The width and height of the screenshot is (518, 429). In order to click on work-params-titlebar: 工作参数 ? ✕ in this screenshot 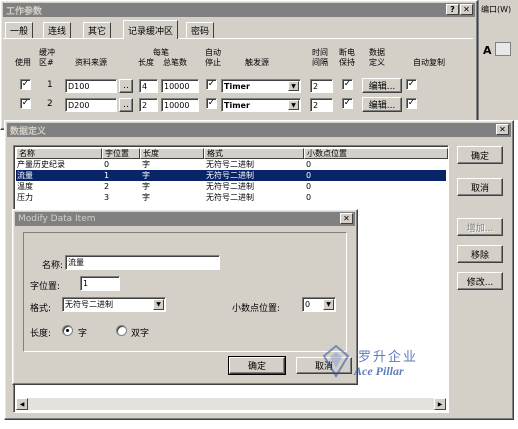, I will do `click(239, 10)`.